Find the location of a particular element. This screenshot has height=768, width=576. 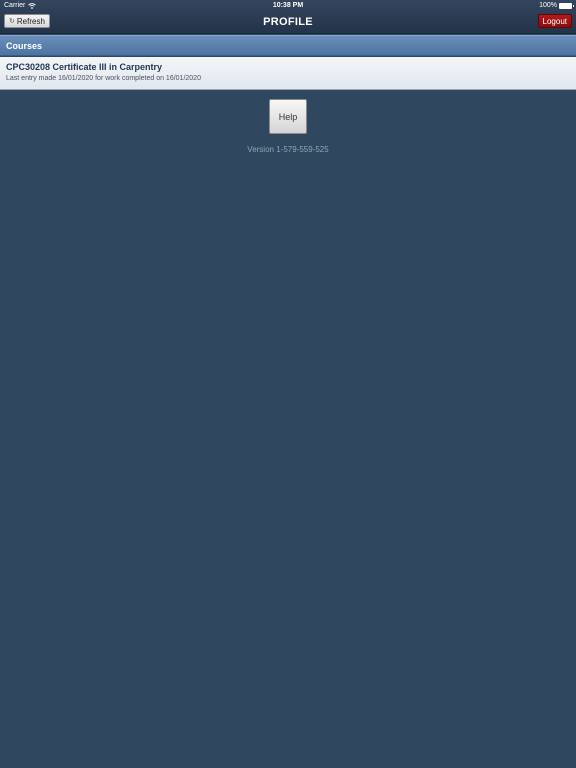

status-battery: 100% is located at coordinates (556, 5).